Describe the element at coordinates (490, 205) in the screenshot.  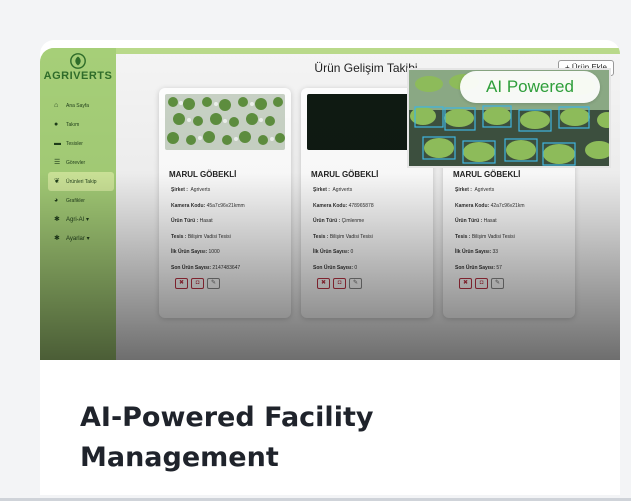
I see `camera-row: Kamera Kodu: 42a7c96v21km` at that location.